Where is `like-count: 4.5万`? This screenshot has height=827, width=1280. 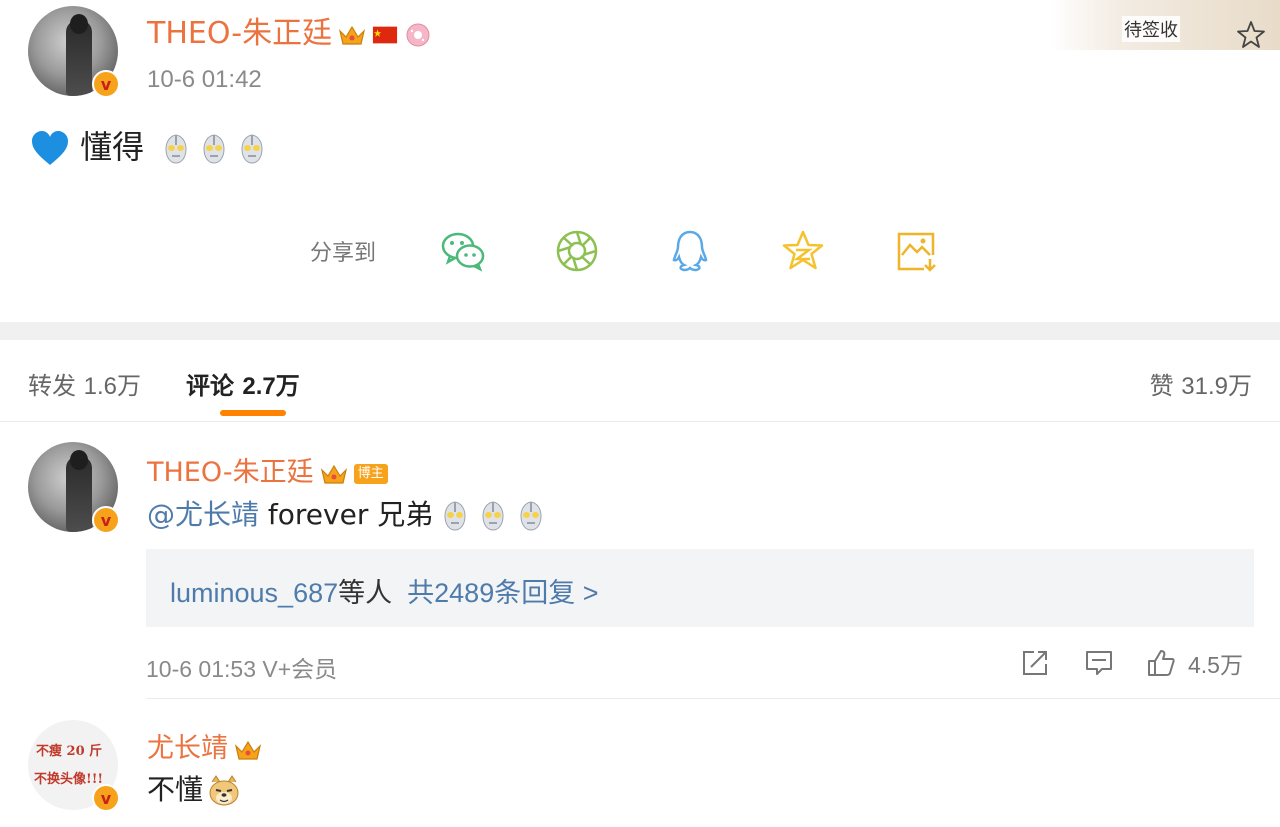
like-count: 4.5万 is located at coordinates (1215, 665).